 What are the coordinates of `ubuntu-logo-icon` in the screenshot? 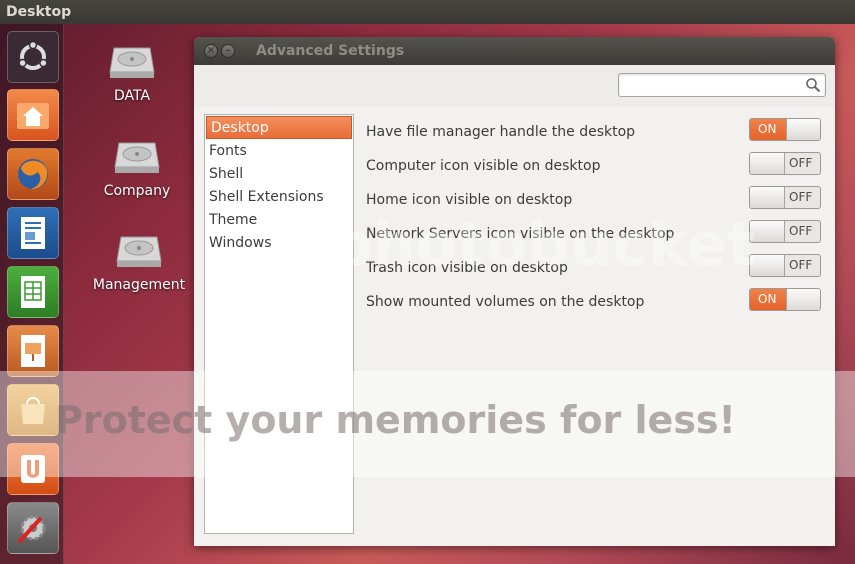 It's located at (33, 57).